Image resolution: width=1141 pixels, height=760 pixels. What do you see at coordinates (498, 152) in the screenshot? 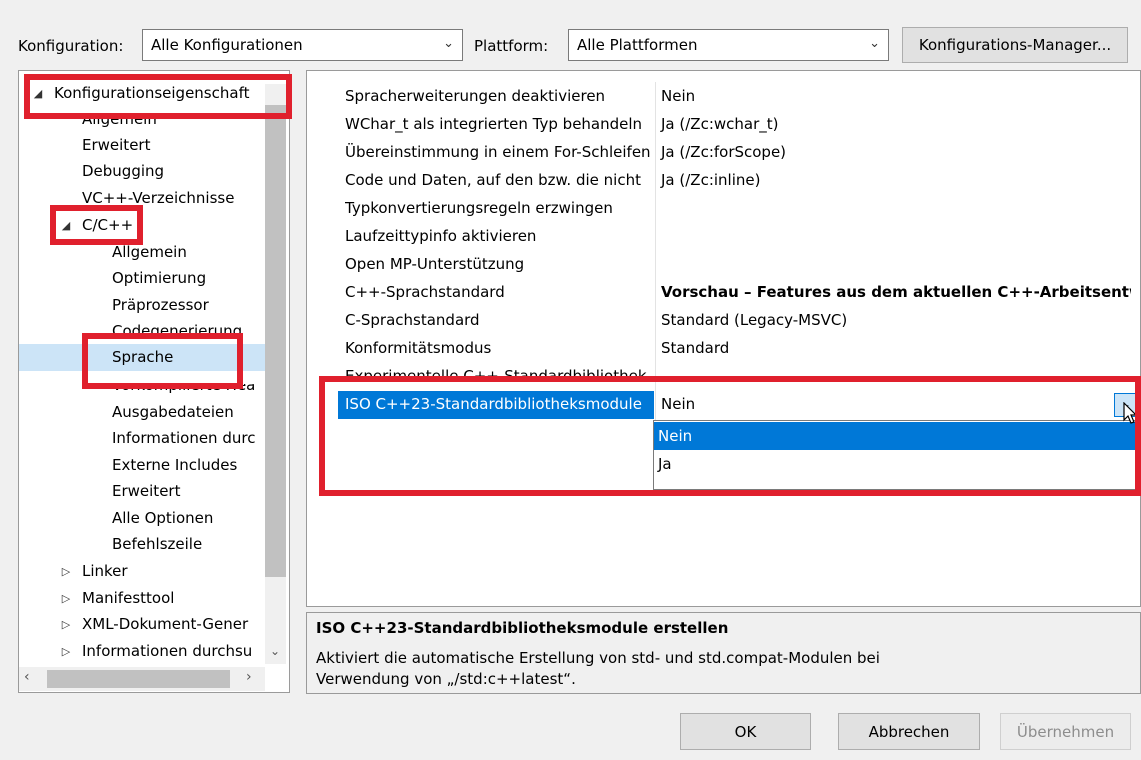
I see `property-name: Übereinstimmung in einem For-Schleifen` at bounding box center [498, 152].